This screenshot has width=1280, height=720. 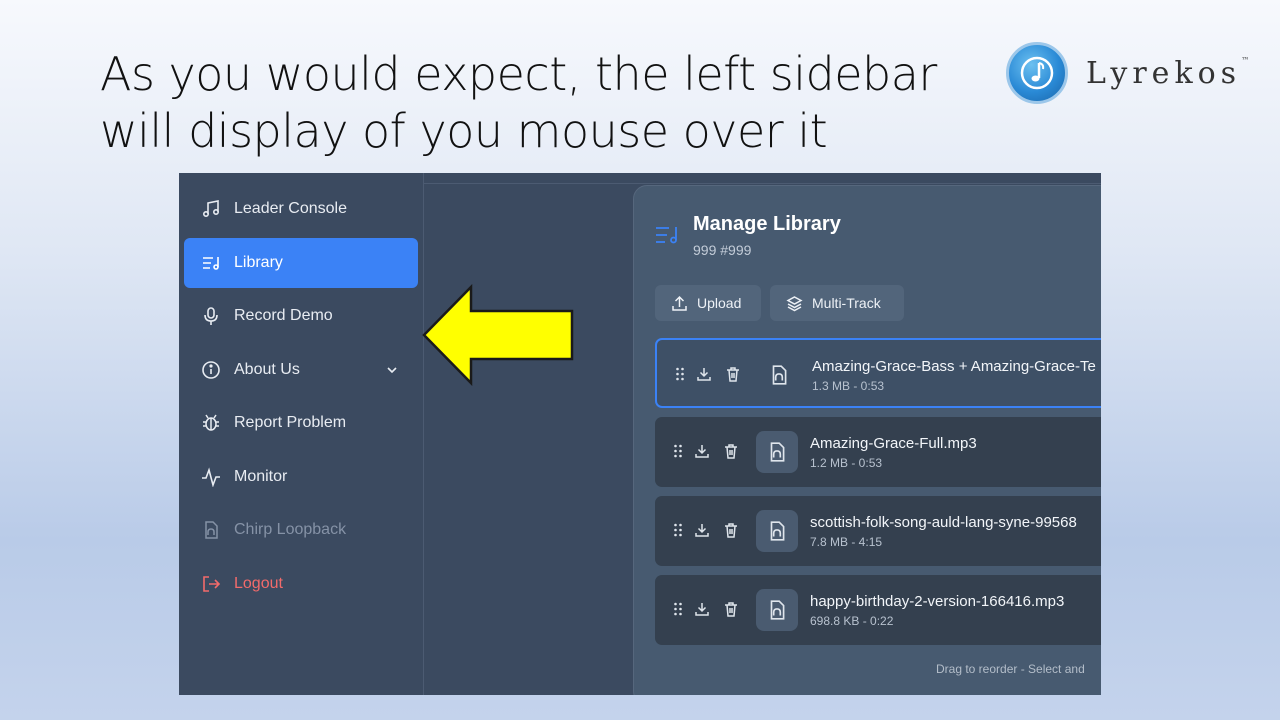 What do you see at coordinates (290, 208) in the screenshot?
I see `sidebar-item-label: Leader Console` at bounding box center [290, 208].